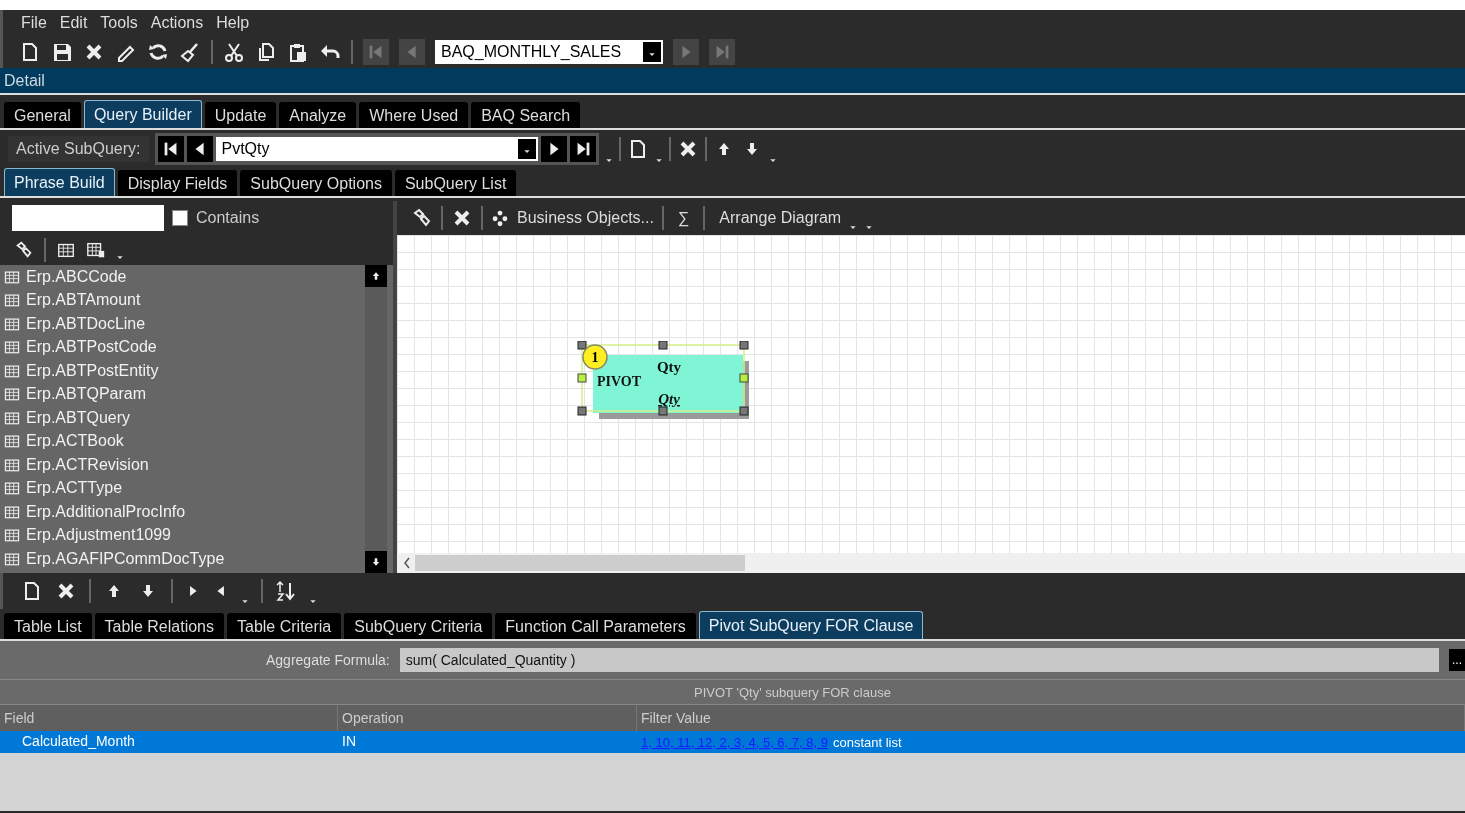 The width and height of the screenshot is (1465, 813). What do you see at coordinates (182, 559) in the screenshot?
I see `table-list-item: Erp.AGAFIPCommDocType` at bounding box center [182, 559].